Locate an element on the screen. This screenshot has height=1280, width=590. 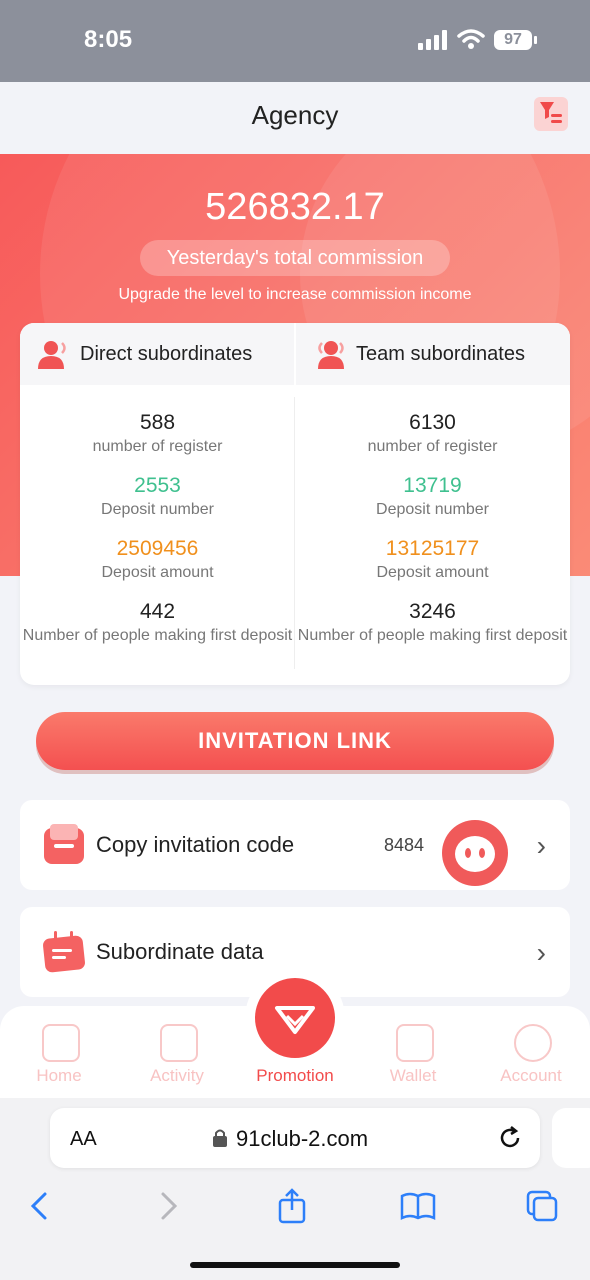
stat-value: 13719 is located at coordinates (432, 485).